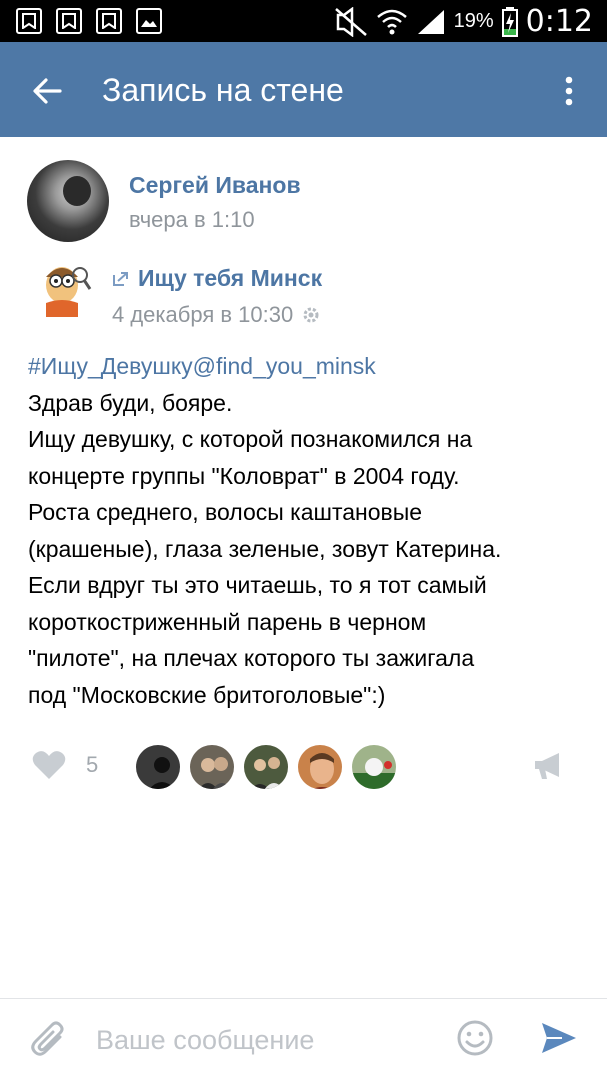 This screenshot has height=1080, width=607. What do you see at coordinates (207, 694) in the screenshot?
I see `post-text-line: под "Московские бритоголовые":)` at bounding box center [207, 694].